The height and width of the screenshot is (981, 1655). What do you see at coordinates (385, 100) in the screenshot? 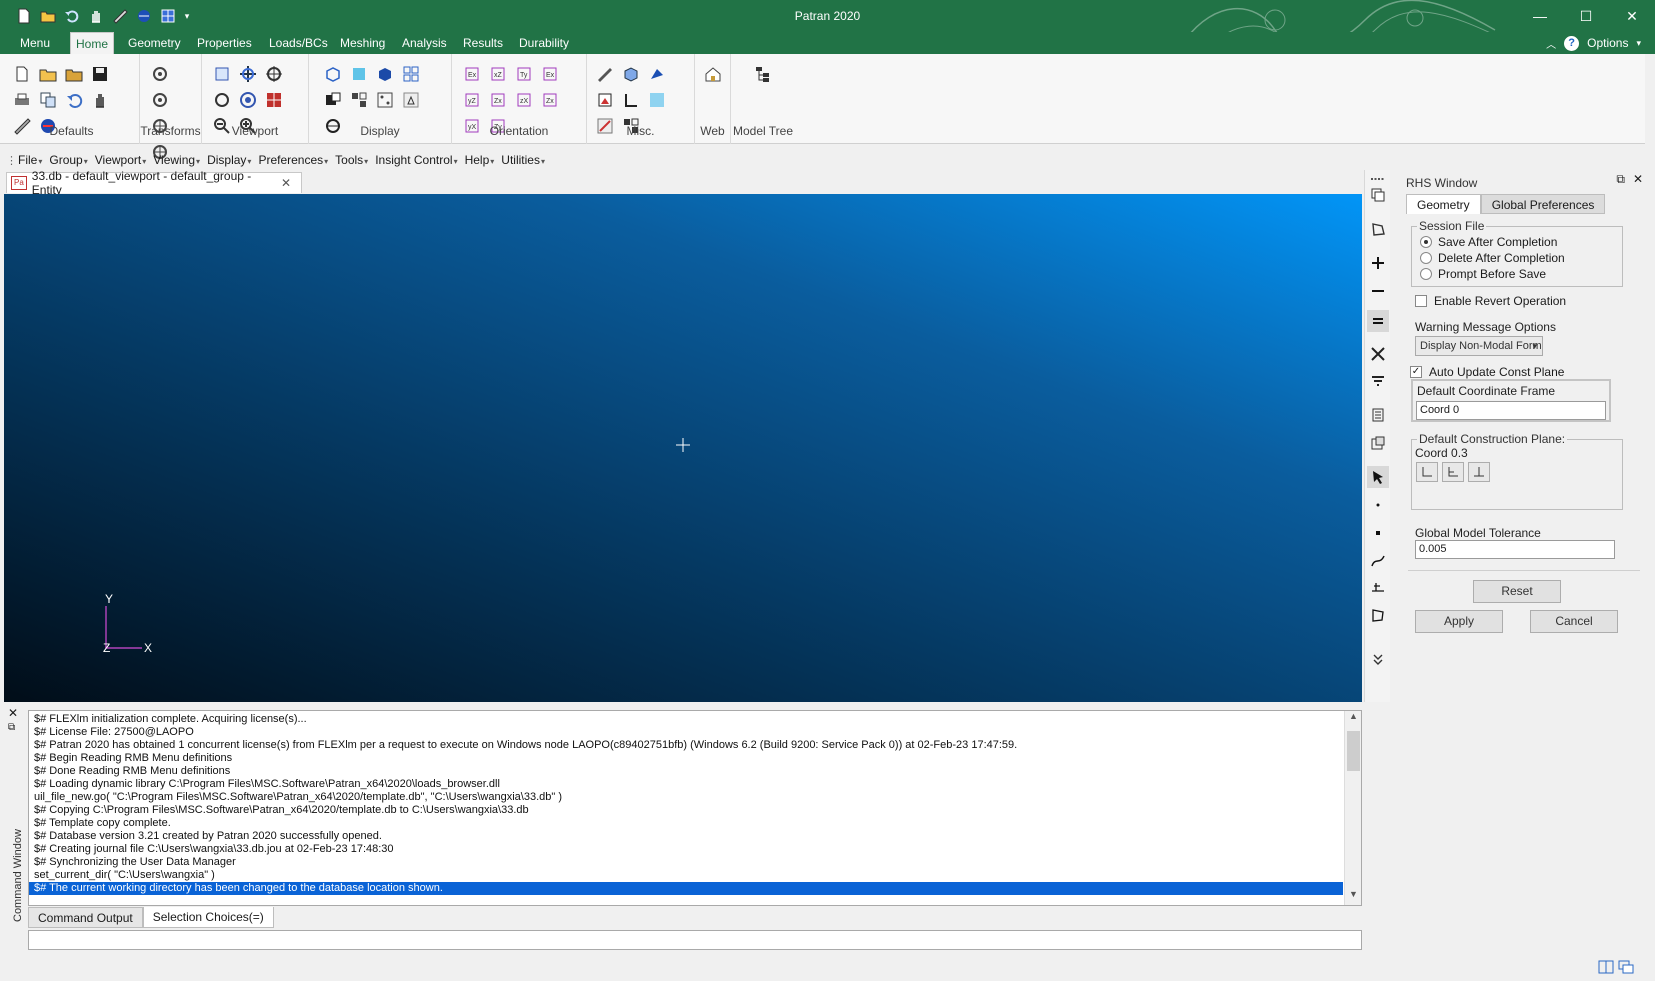
I see `node-display-icon` at bounding box center [385, 100].